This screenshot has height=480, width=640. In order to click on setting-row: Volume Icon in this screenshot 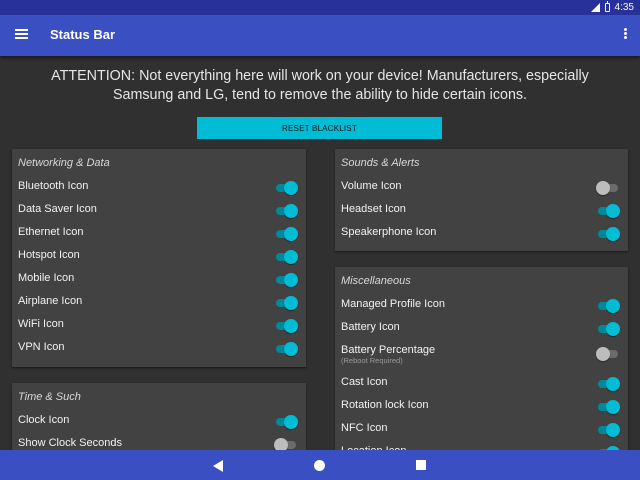, I will do `click(481, 186)`.